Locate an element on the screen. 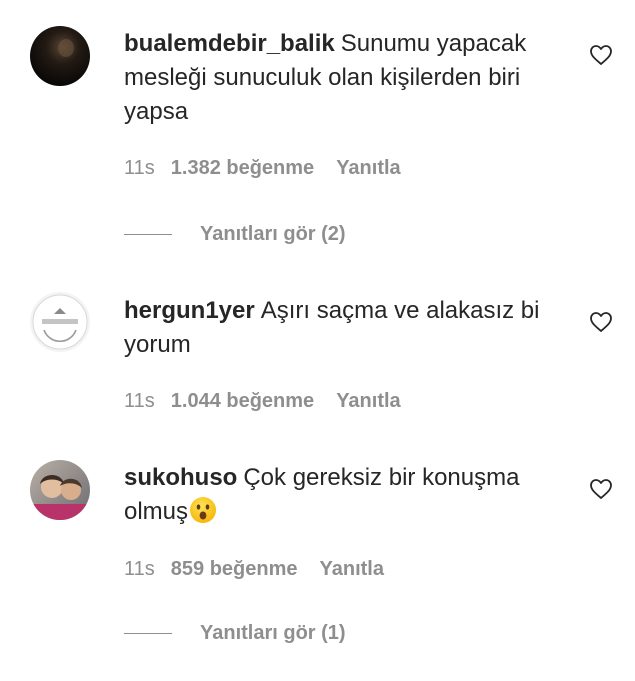  view-replies-button: Yanıtları gör (2) is located at coordinates (235, 234).